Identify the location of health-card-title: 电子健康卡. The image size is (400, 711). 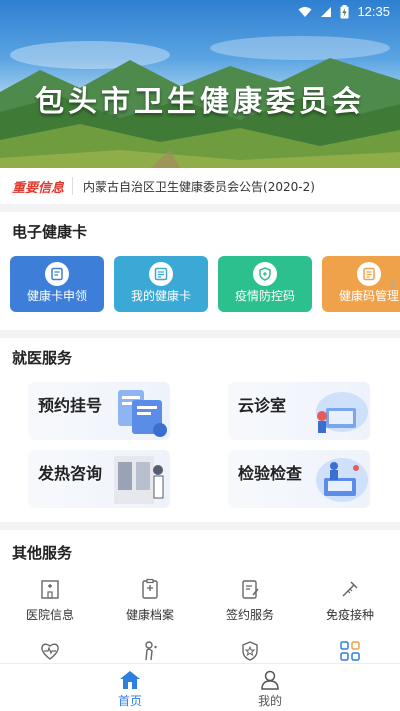
(50, 232).